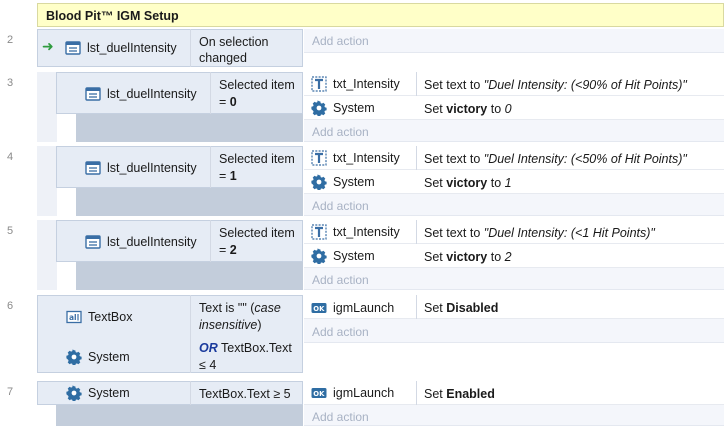 This screenshot has width=724, height=426. What do you see at coordinates (585, 85) in the screenshot?
I see `action-value: "Duel Intensity: (<90% of Hit Points)"` at bounding box center [585, 85].